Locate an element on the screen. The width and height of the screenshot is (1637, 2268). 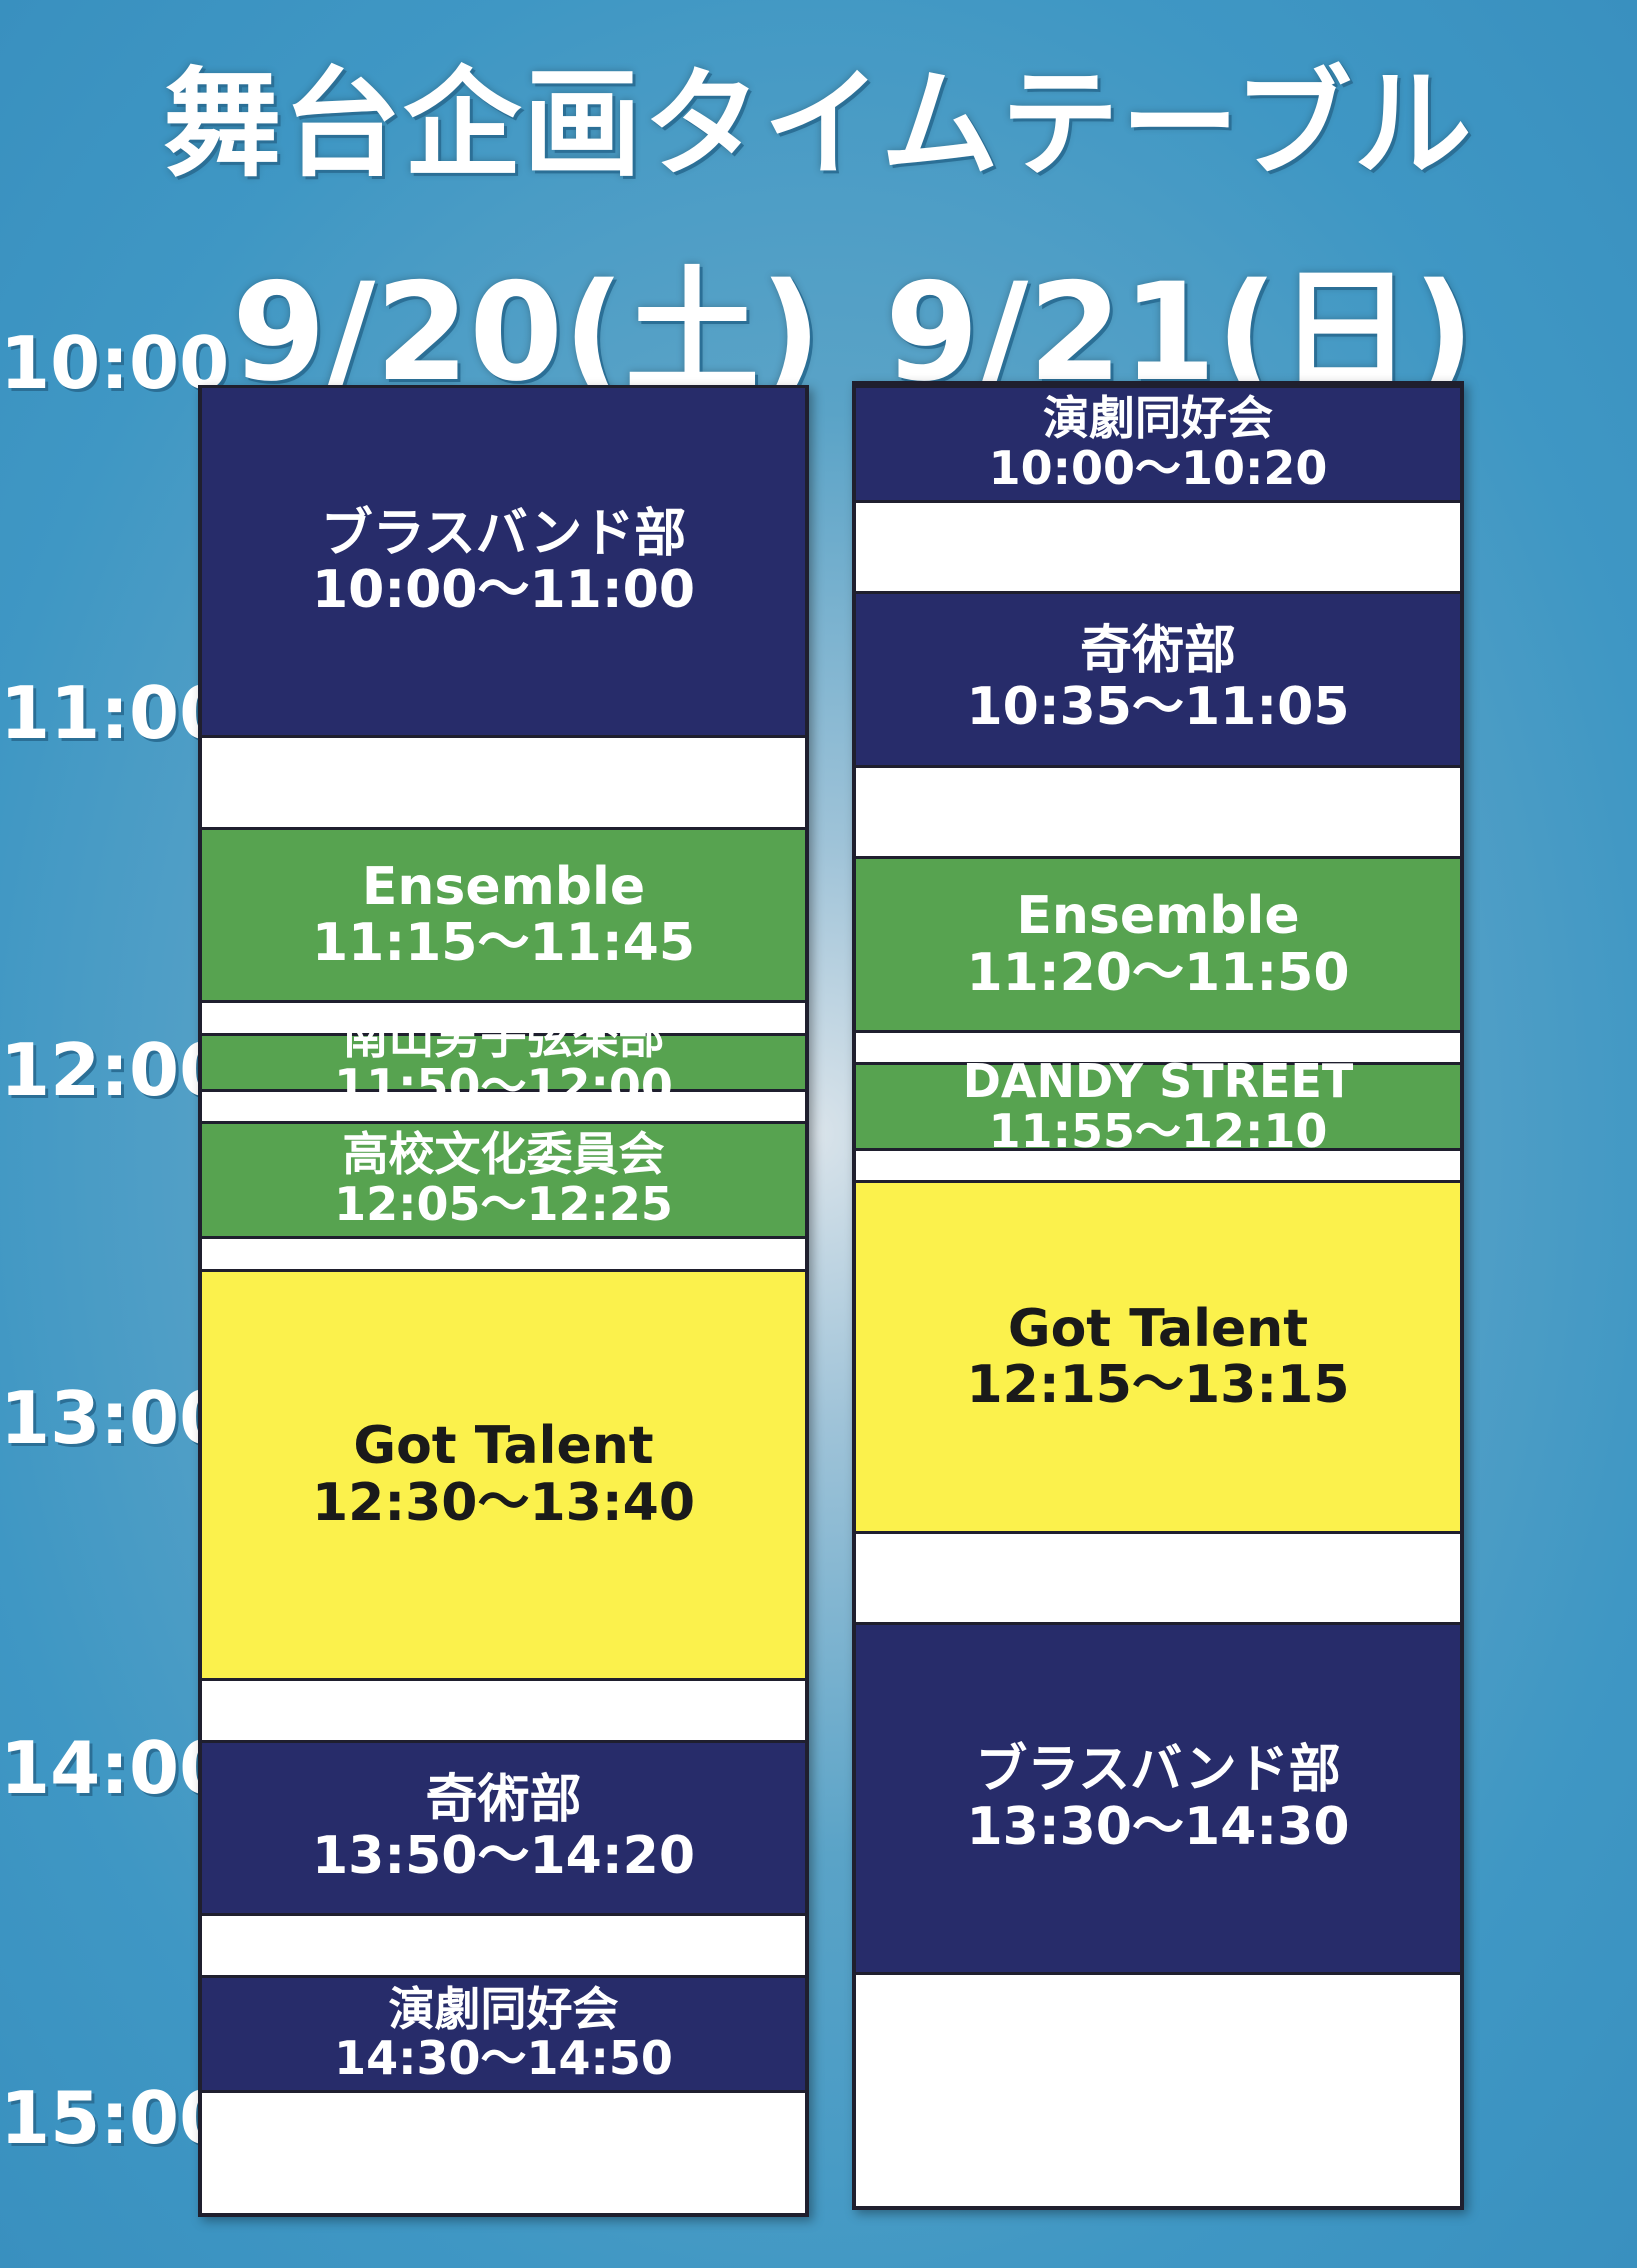
event-block: 演劇同好会 10:00〜10:20 is located at coordinates (1158, 444).